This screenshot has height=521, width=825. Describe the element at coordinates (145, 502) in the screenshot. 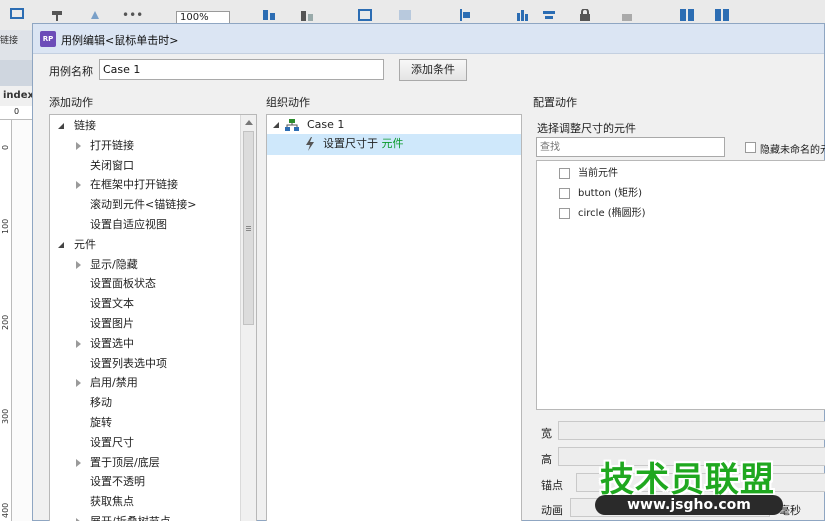

I see `tree-item: 获取焦点` at that location.